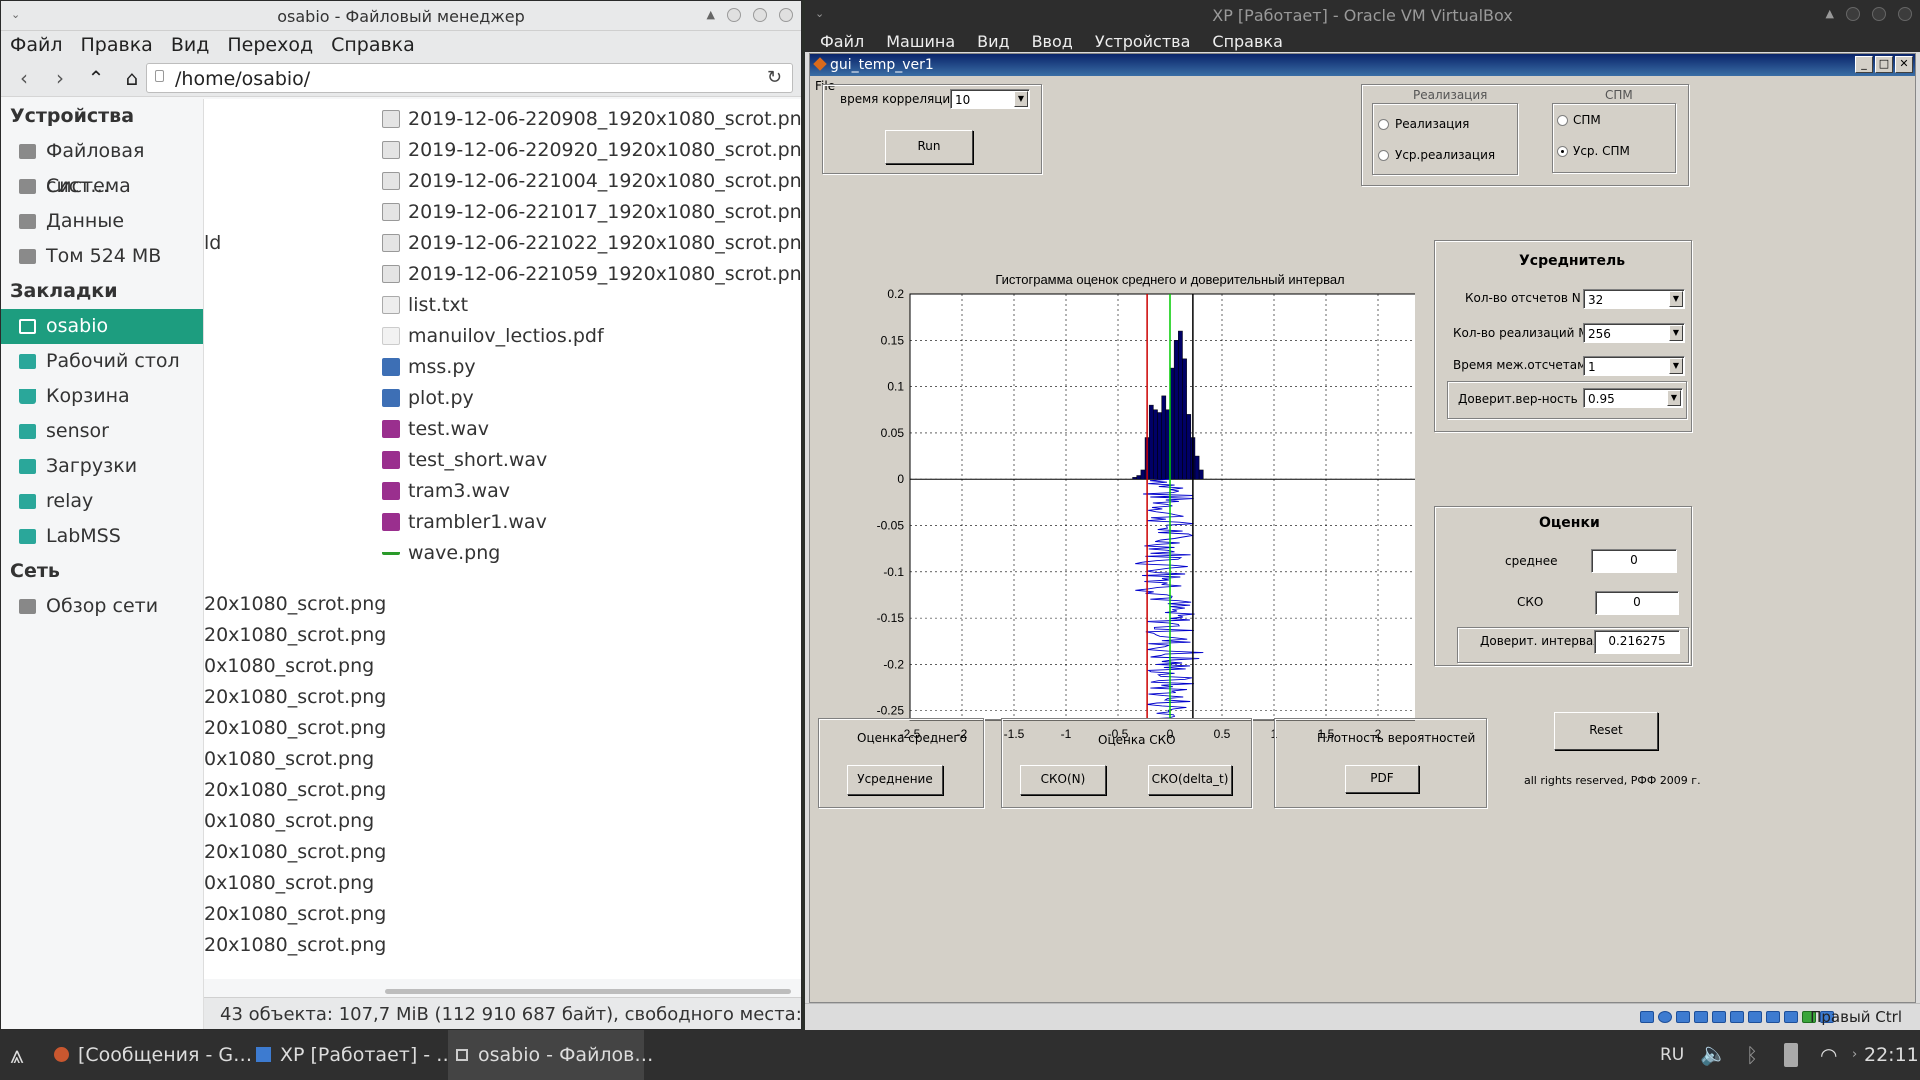  Describe the element at coordinates (1904, 64) in the screenshot. I see `xp-close-button: ✕` at that location.